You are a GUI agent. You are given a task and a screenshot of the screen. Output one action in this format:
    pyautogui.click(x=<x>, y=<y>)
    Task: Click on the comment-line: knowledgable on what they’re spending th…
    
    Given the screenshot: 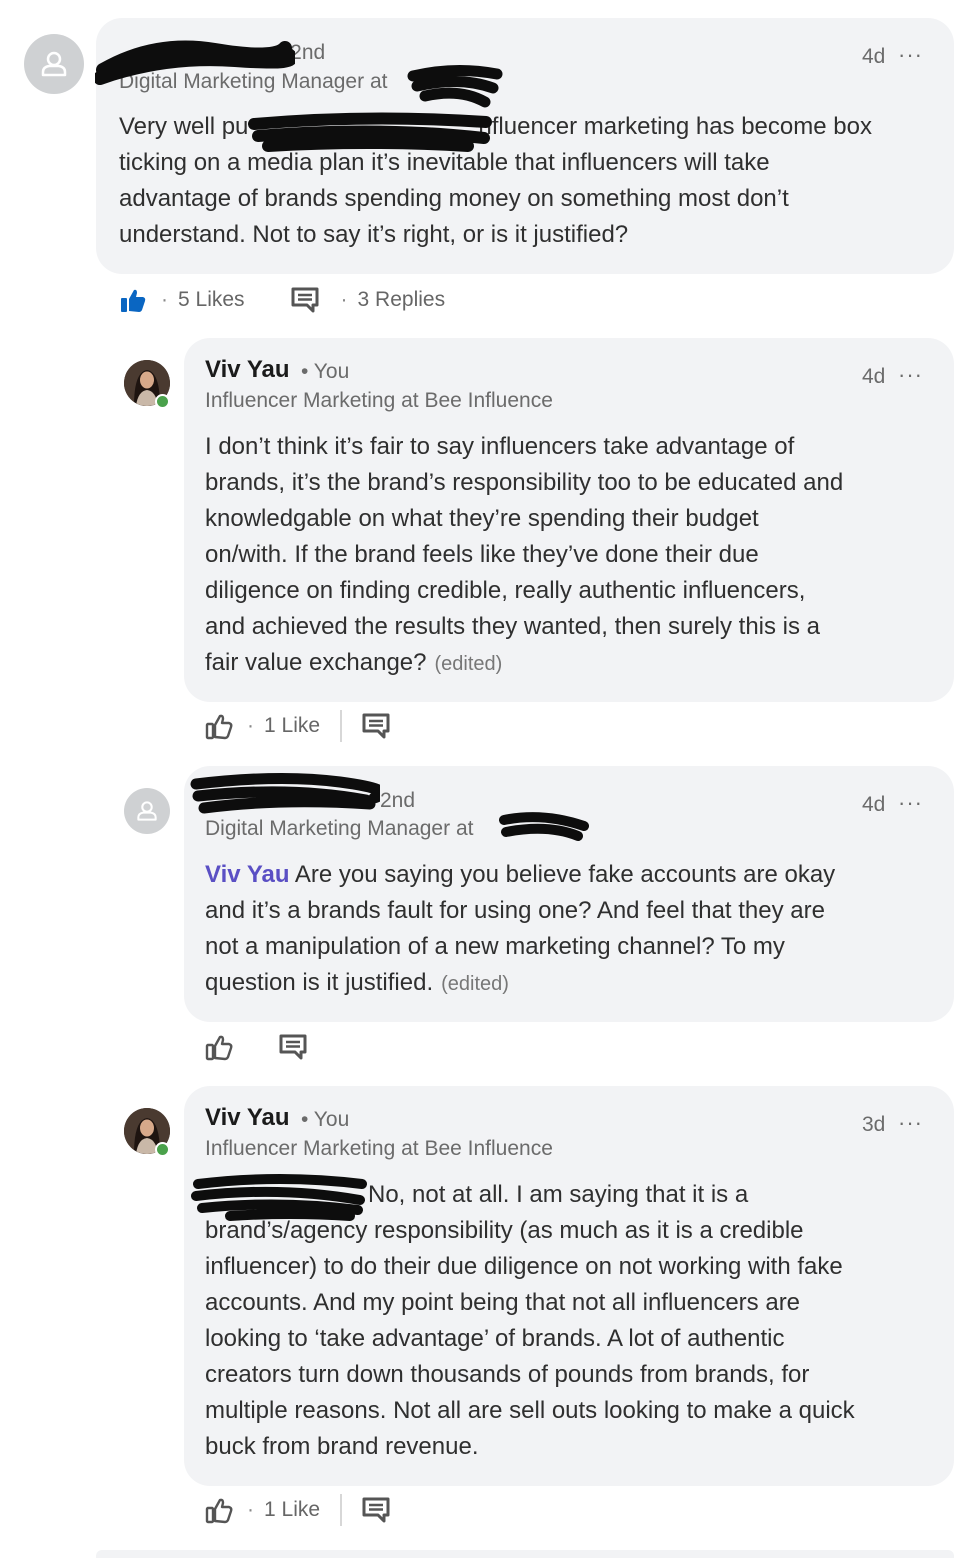 What is the action you would take?
    pyautogui.click(x=482, y=518)
    